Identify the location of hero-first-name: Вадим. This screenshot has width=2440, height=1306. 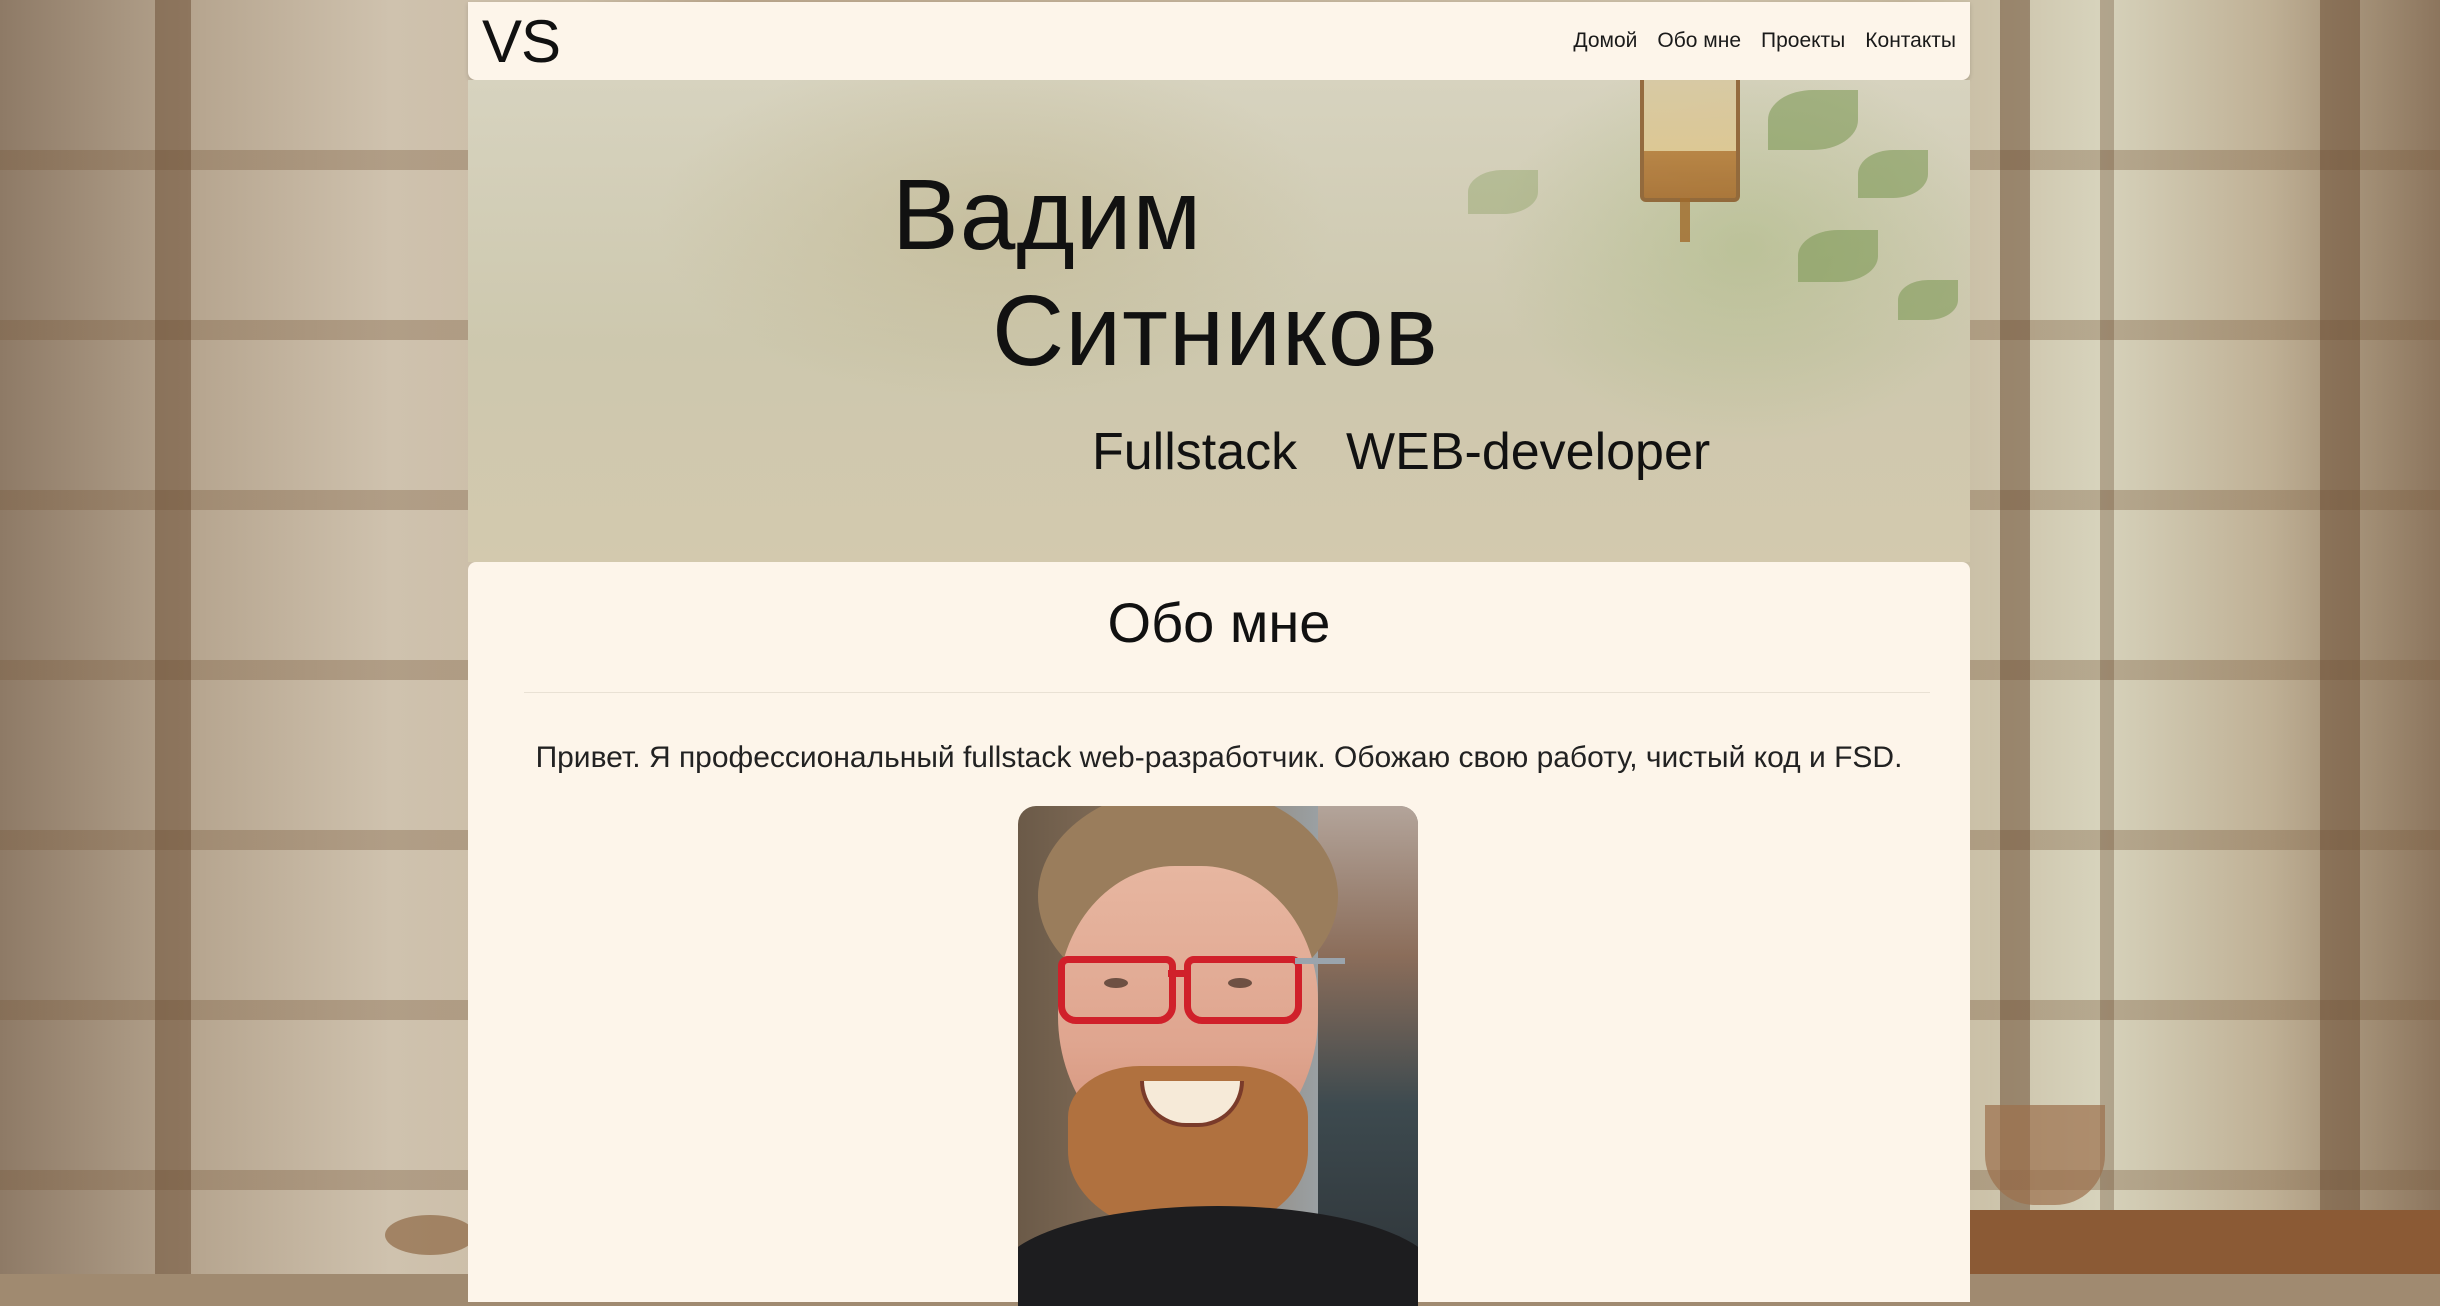
(1047, 215).